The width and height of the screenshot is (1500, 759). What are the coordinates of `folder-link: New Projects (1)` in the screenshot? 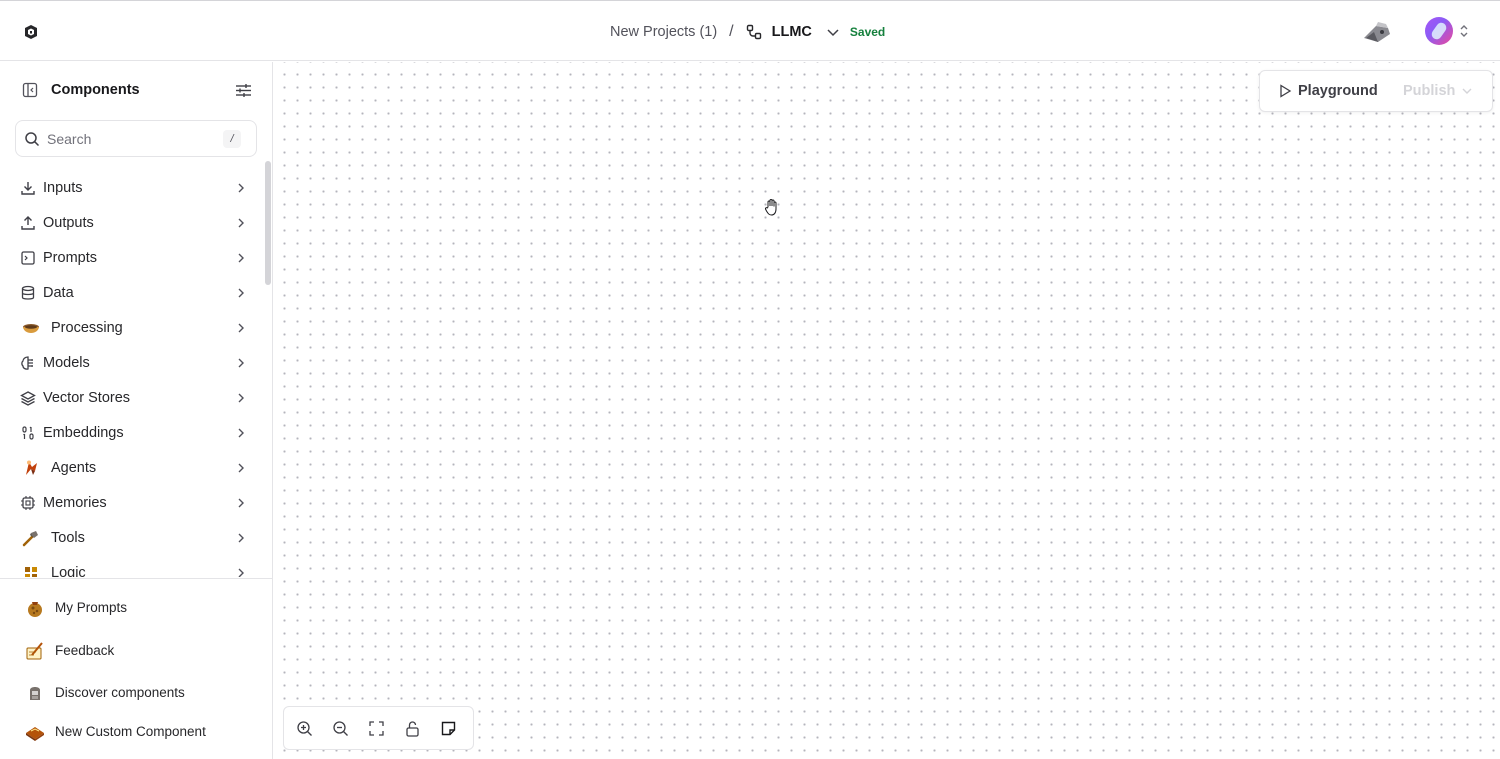 It's located at (663, 32).